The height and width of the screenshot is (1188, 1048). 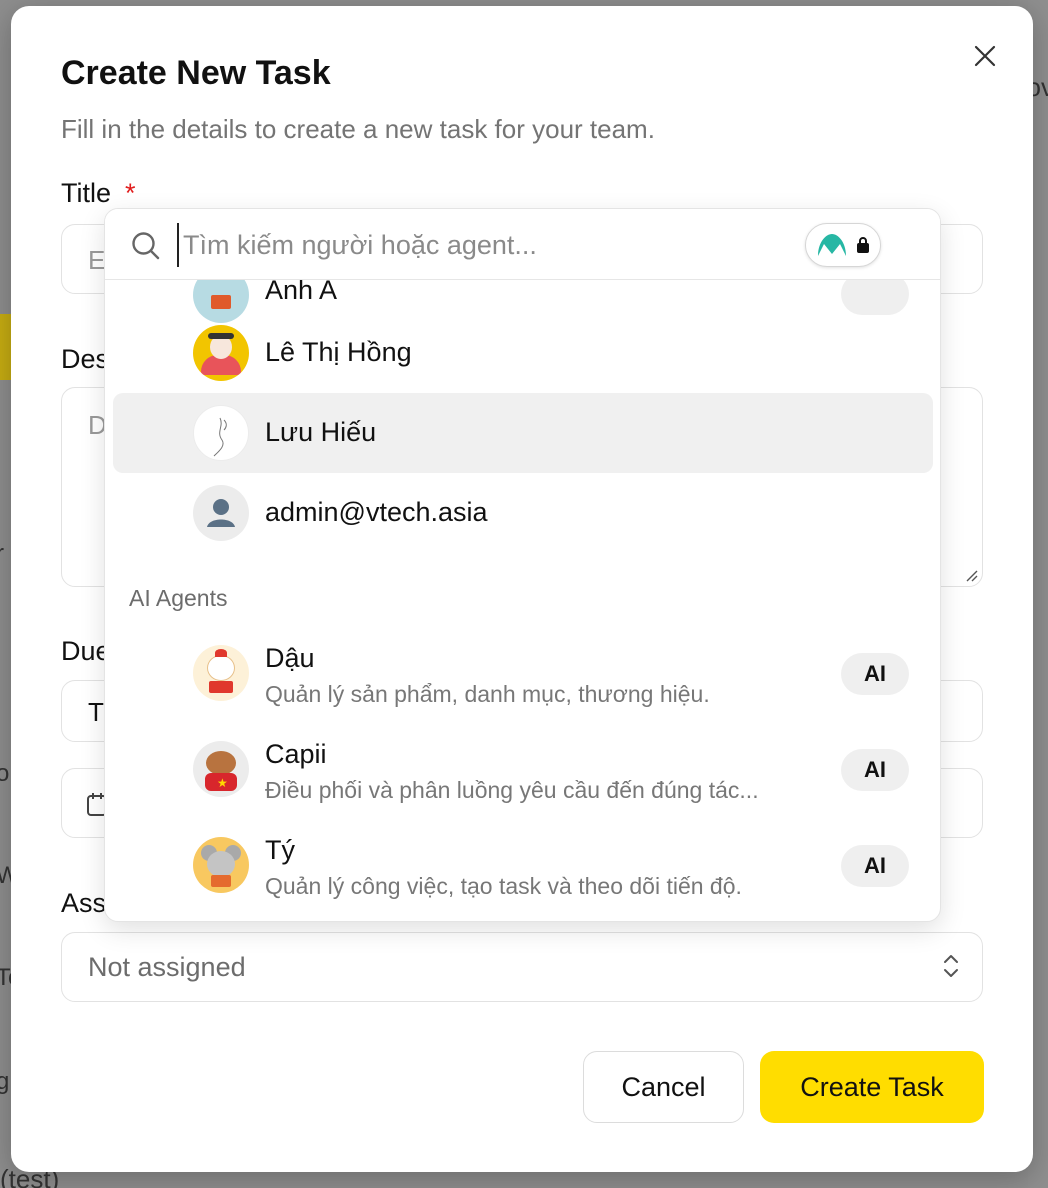 I want to click on dropdown-search-bar, so click(x=522, y=244).